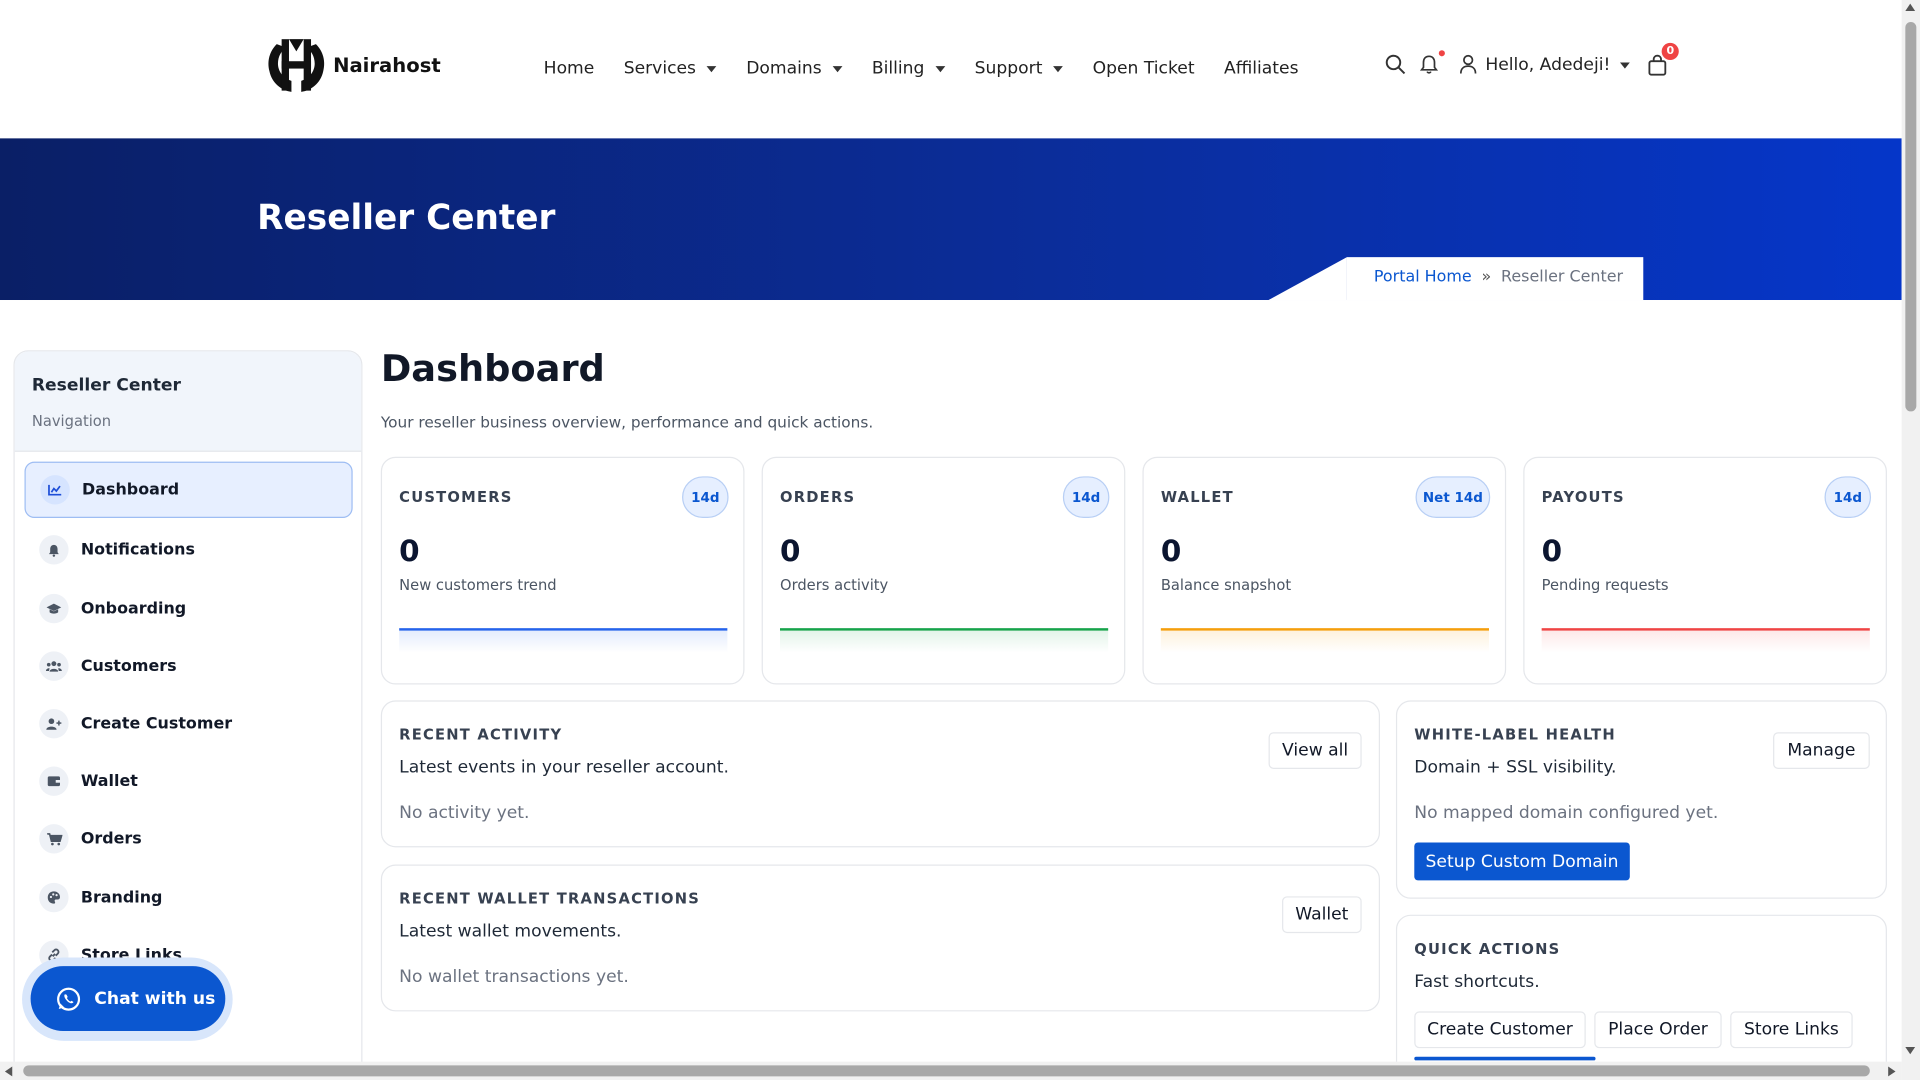 This screenshot has height=1080, width=1920. I want to click on page-title: Reseller Center, so click(406, 217).